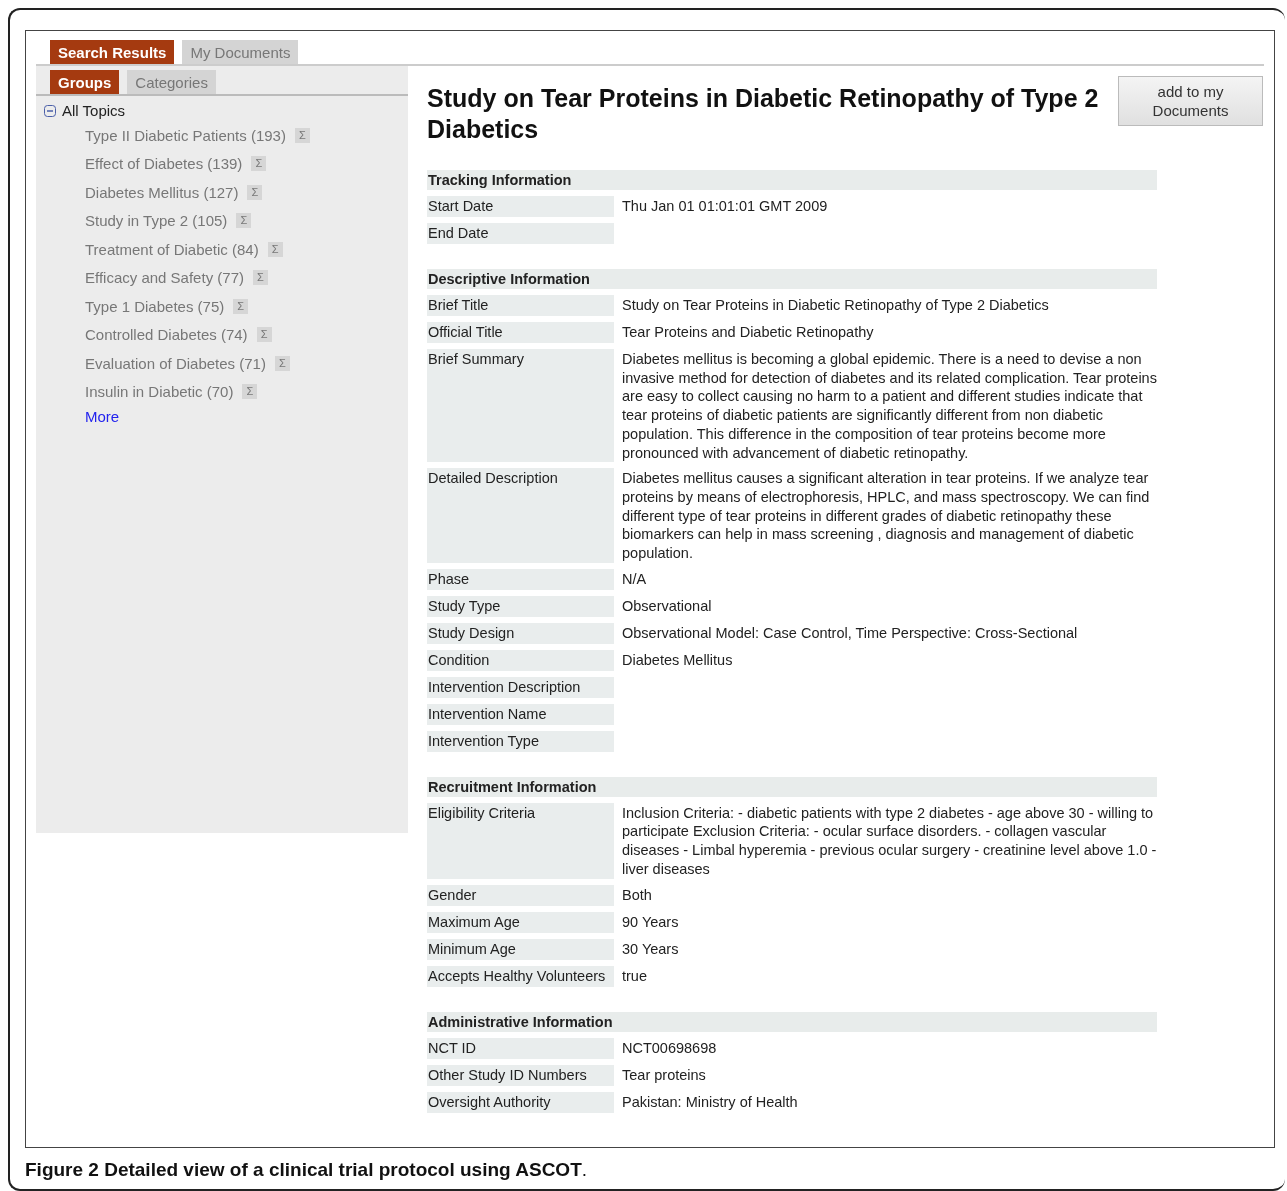 This screenshot has width=1287, height=1191. What do you see at coordinates (159, 392) in the screenshot?
I see `topic-item: Insulin in Diabetic (70)` at bounding box center [159, 392].